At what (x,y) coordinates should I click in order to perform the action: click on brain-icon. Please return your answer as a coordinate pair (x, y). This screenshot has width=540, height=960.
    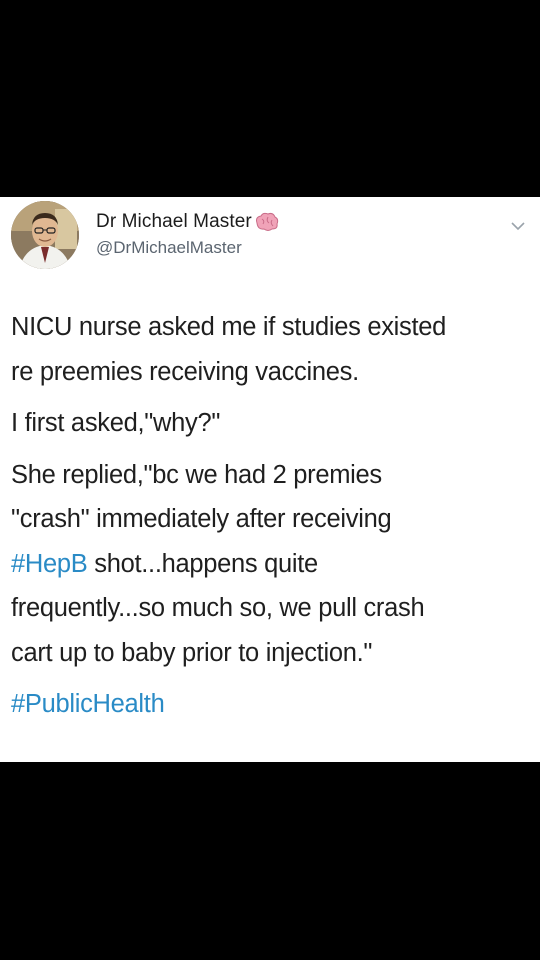
    Looking at the image, I should click on (266, 222).